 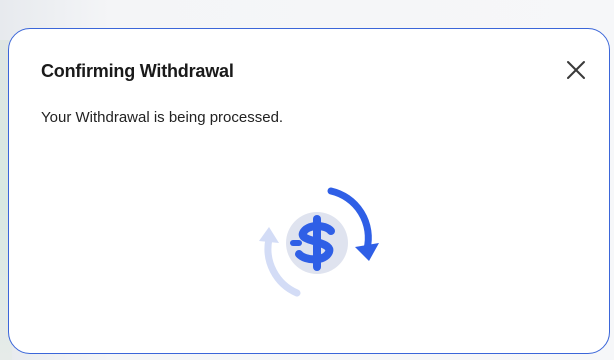 What do you see at coordinates (319, 242) in the screenshot?
I see `dollar-exchange-icon` at bounding box center [319, 242].